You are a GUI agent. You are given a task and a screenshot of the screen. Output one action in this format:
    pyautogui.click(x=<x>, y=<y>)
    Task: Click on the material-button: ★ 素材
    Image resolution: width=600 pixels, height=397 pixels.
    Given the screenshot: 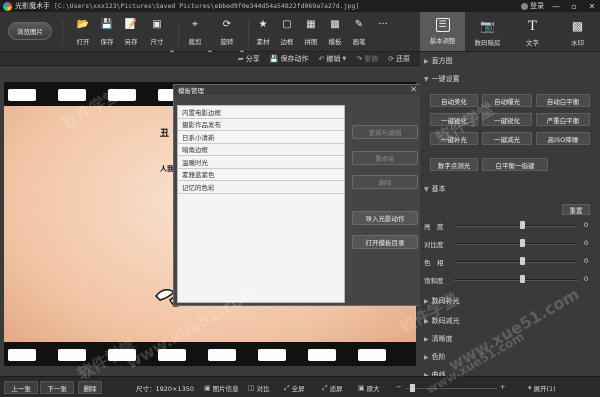 What is the action you would take?
    pyautogui.click(x=263, y=33)
    